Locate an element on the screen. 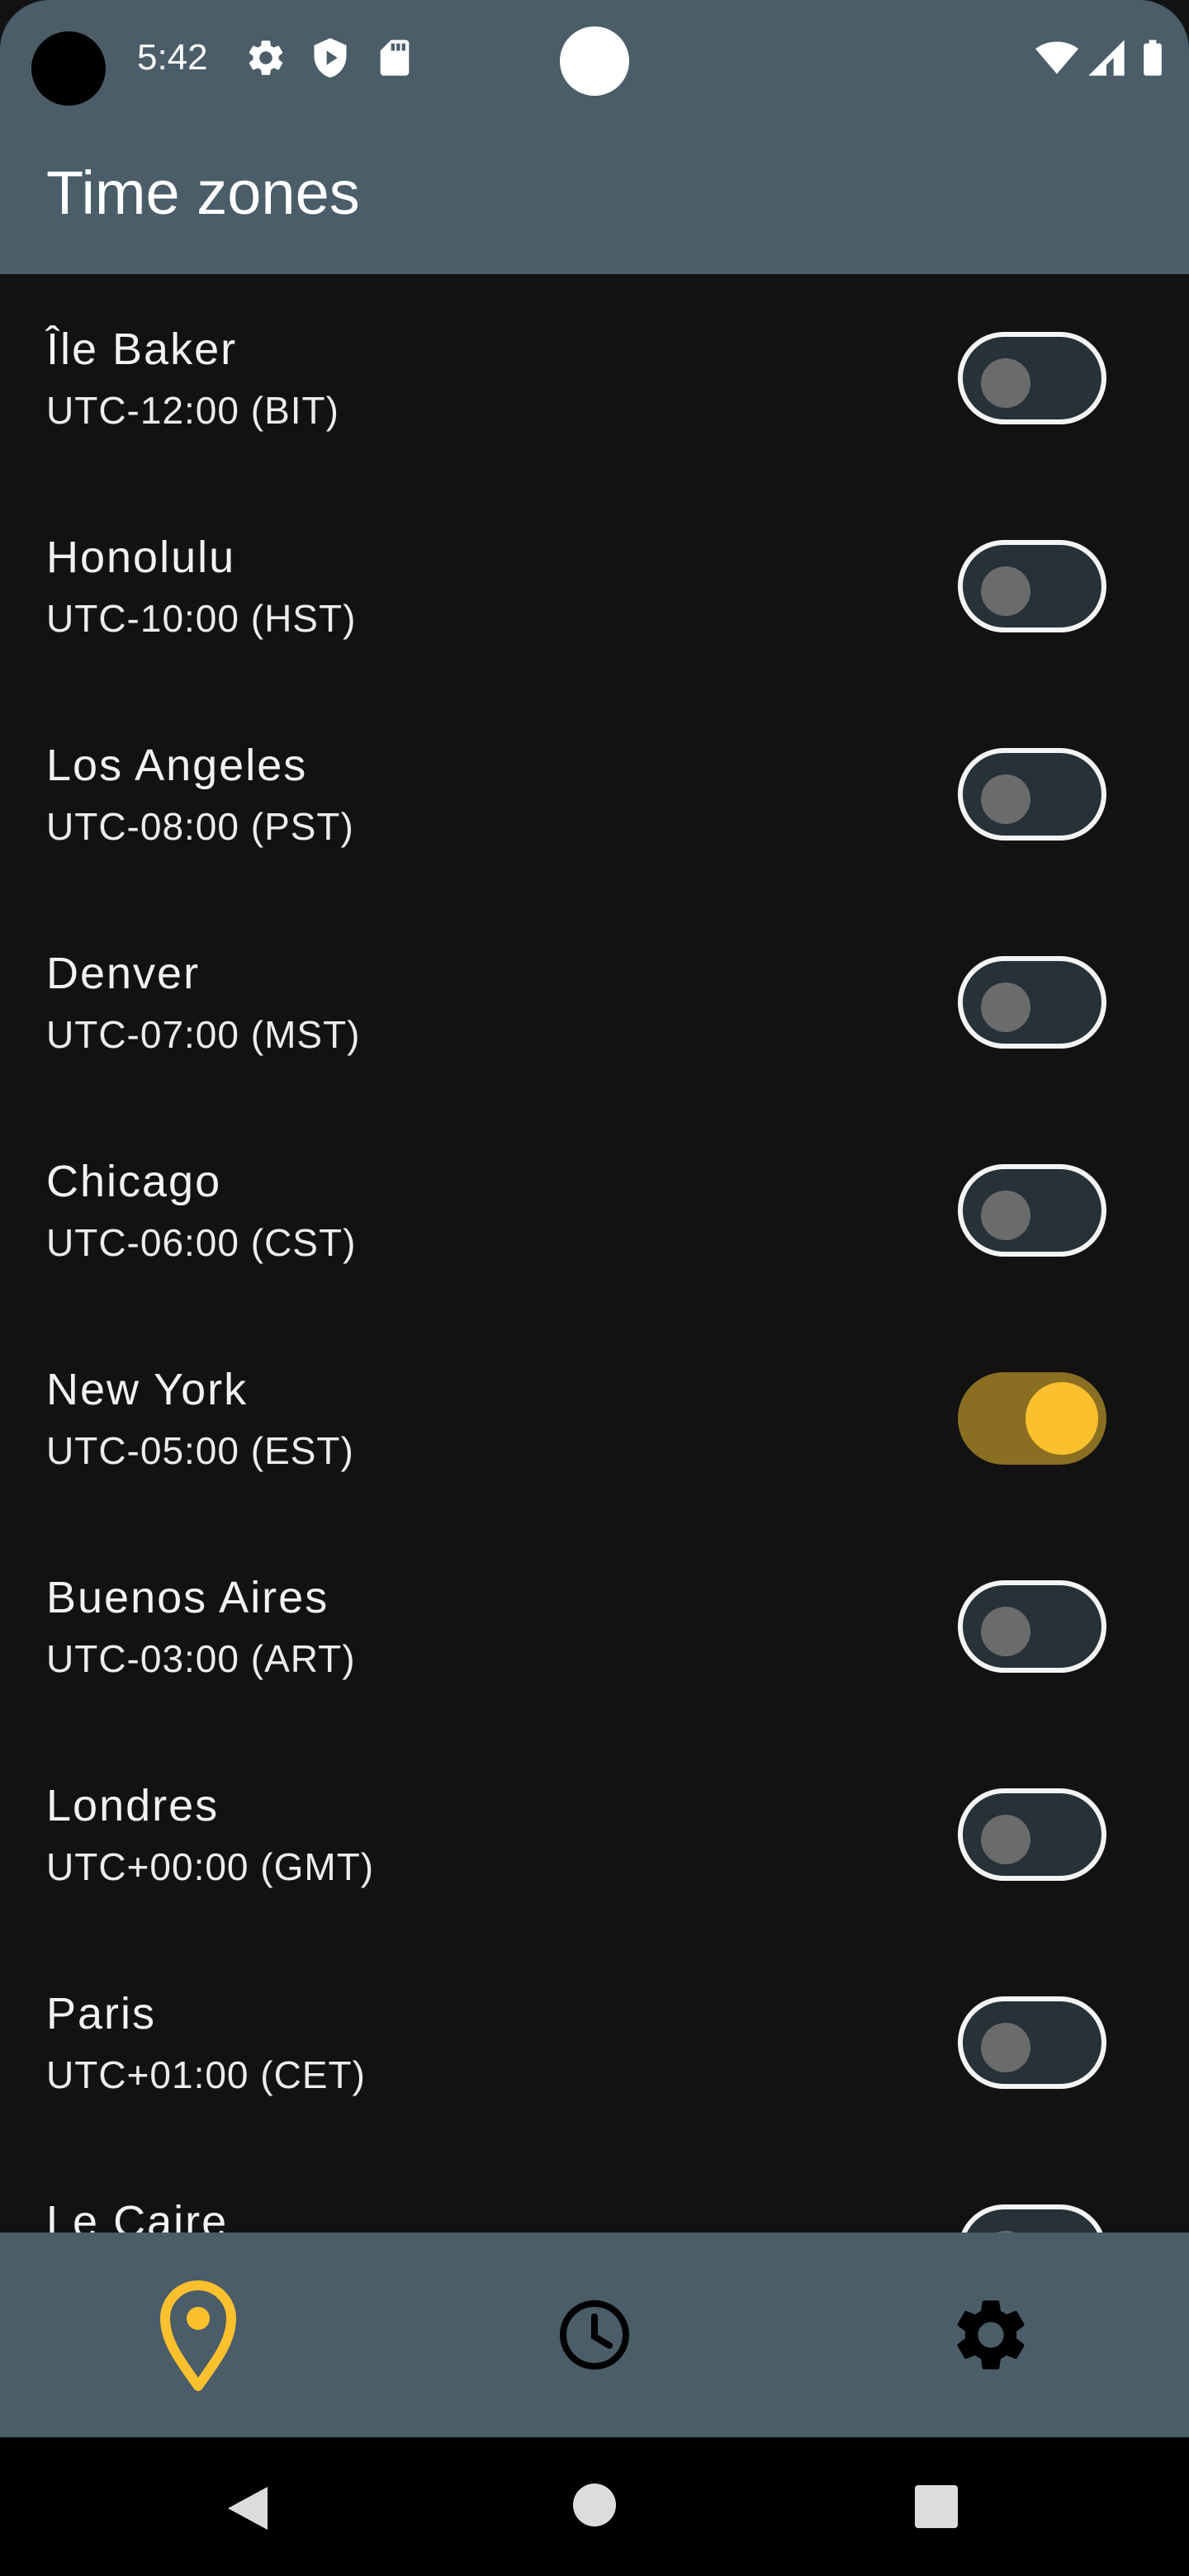 This screenshot has height=2576, width=1189. utc-offset: UTC-08:00 (PST) is located at coordinates (200, 826).